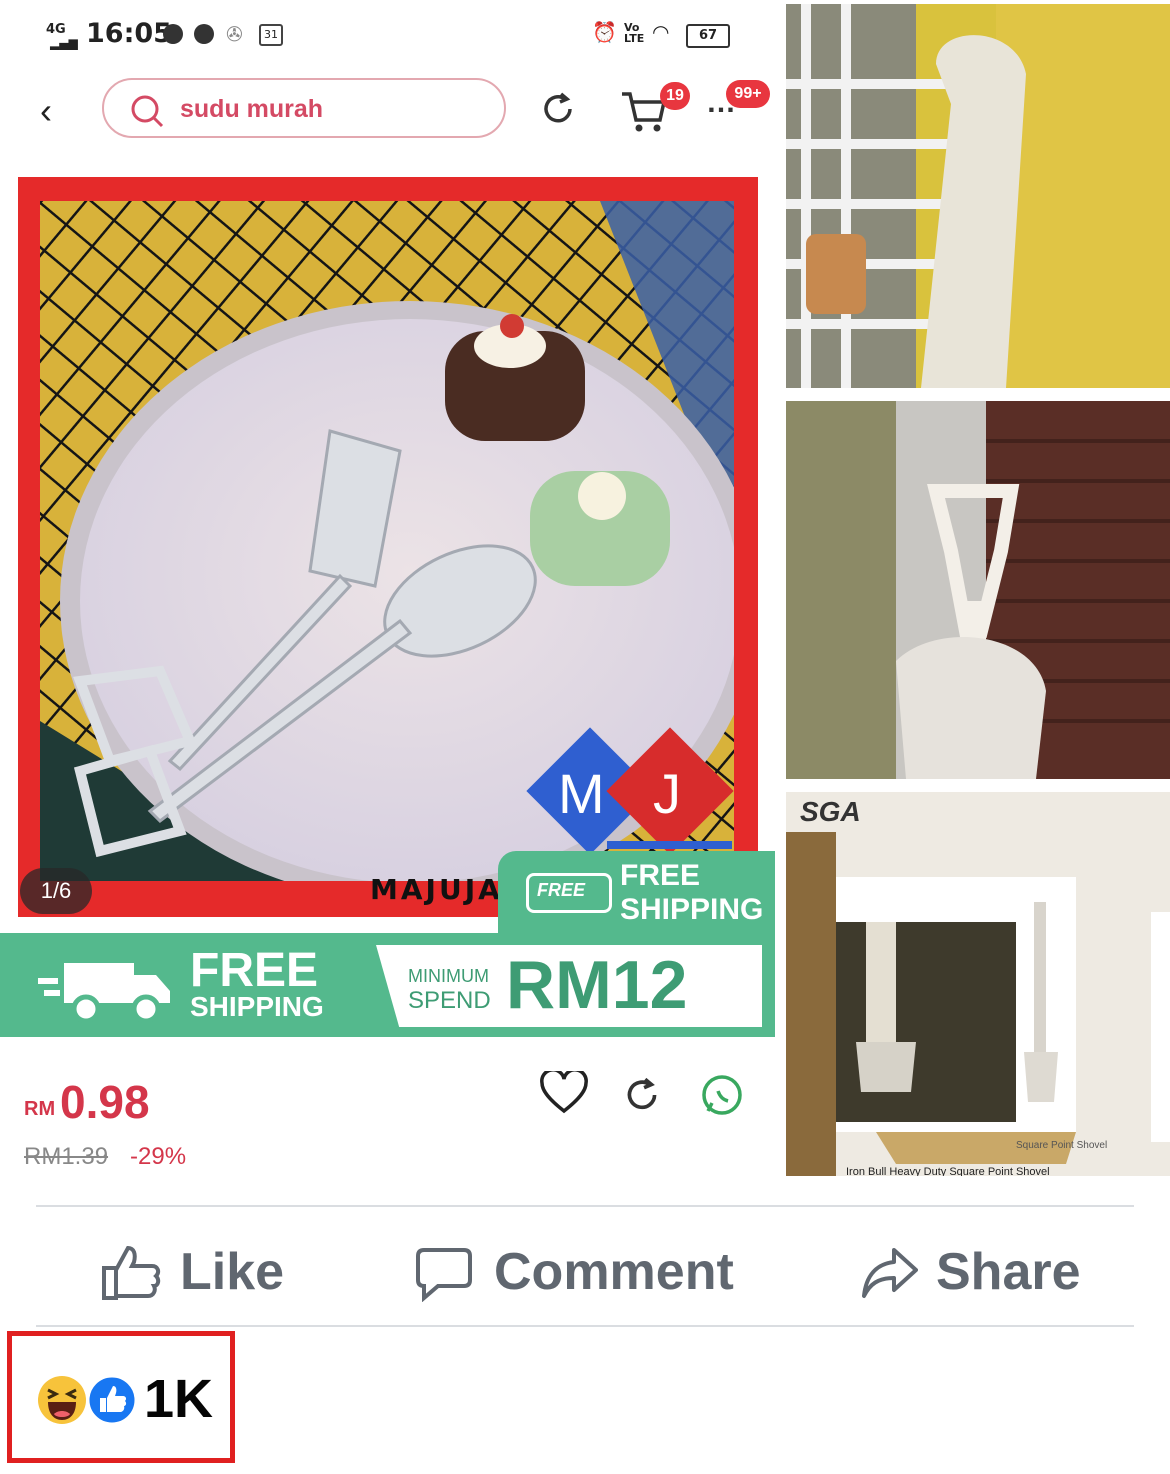  I want to click on network-indicator: 4G, so click(56, 29).